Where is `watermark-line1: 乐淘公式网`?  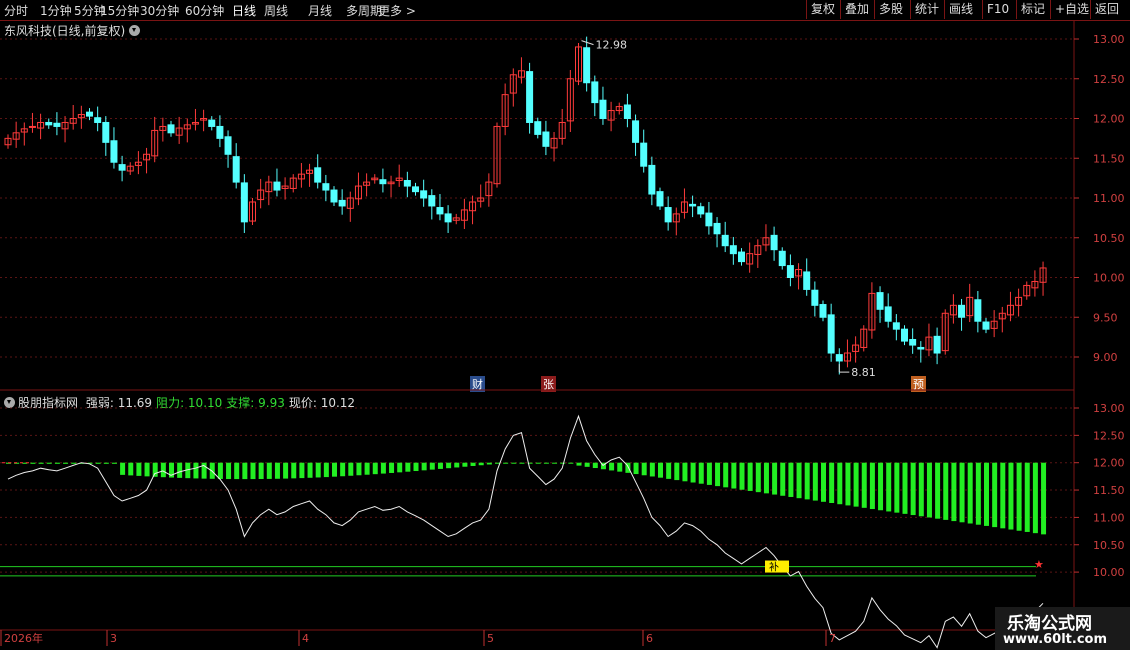
watermark-line1: 乐淘公式网 is located at coordinates (1049, 624).